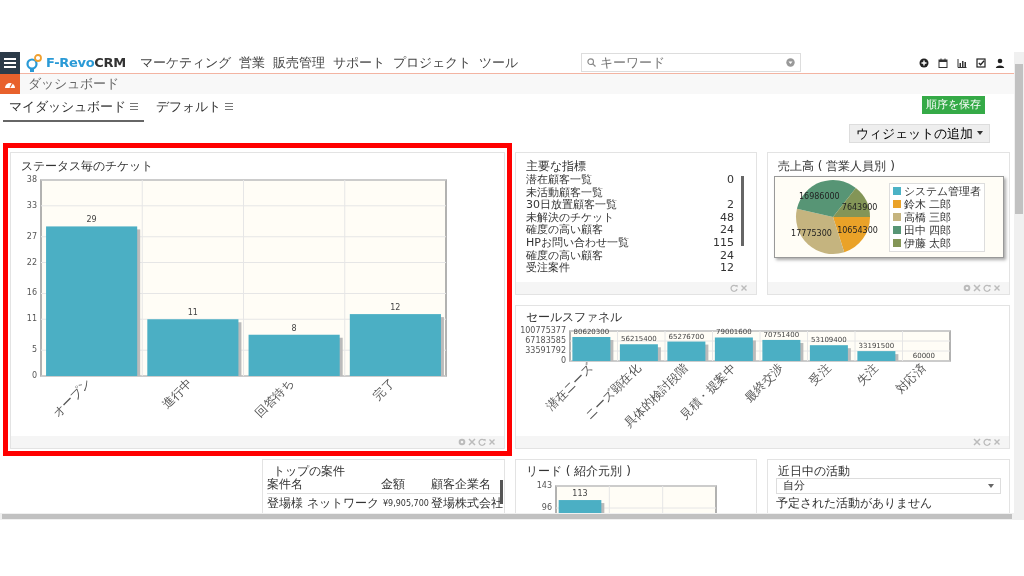 This screenshot has height=576, width=1024. I want to click on column-header: 顧客企業名, so click(461, 484).